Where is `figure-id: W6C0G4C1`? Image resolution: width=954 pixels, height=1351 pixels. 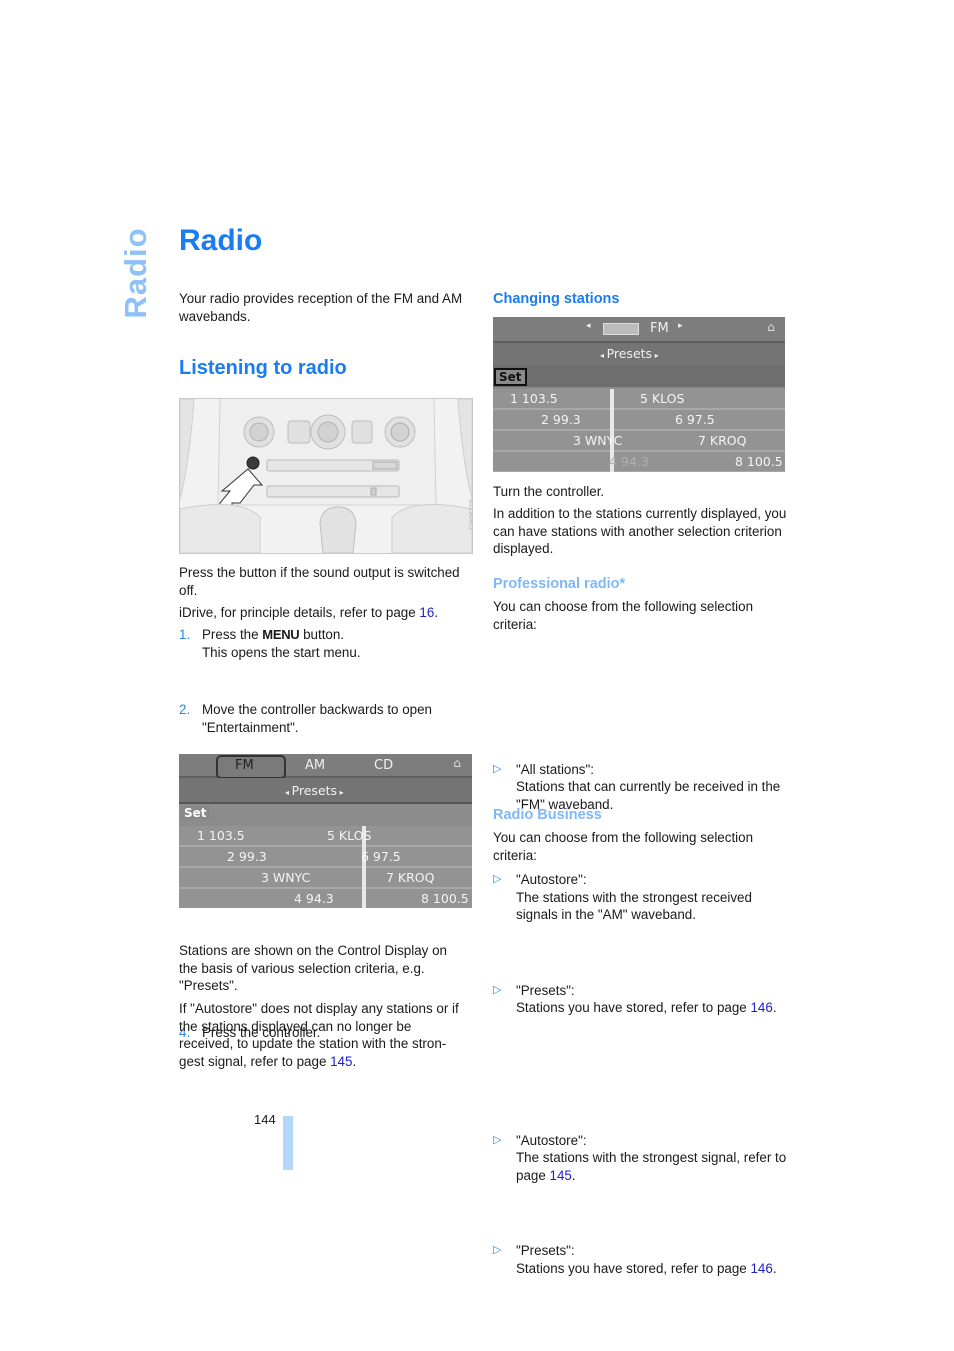
figure-id: W6C0G4C1 is located at coordinates (470, 514).